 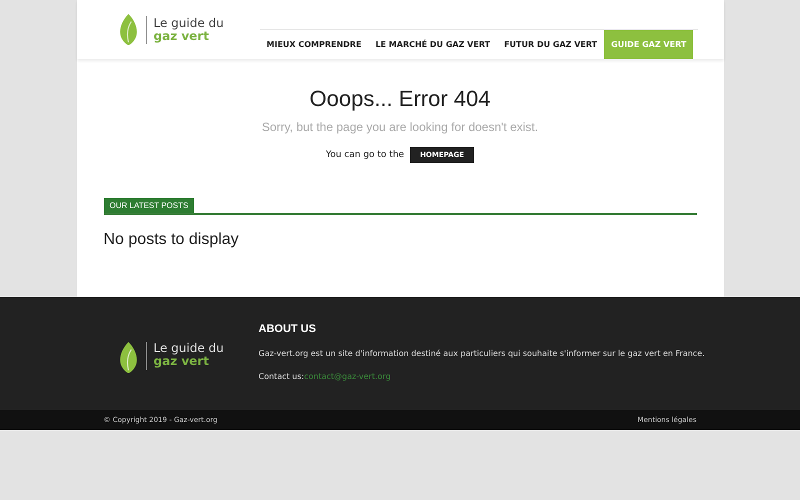 I want to click on empty-message: No posts to display, so click(x=172, y=240).